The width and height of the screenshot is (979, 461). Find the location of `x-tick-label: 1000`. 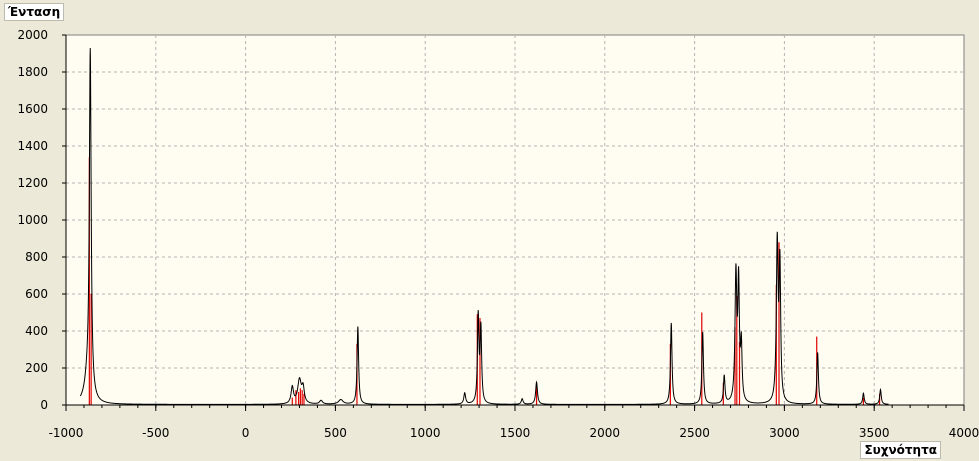

x-tick-label: 1000 is located at coordinates (425, 433).